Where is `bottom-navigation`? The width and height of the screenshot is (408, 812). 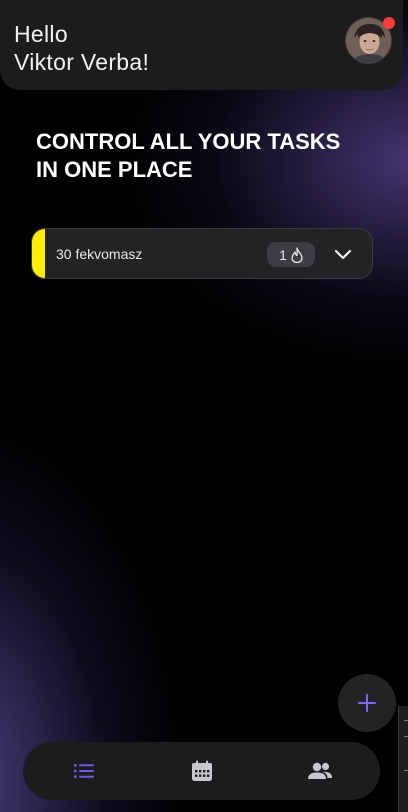 bottom-navigation is located at coordinates (201, 771).